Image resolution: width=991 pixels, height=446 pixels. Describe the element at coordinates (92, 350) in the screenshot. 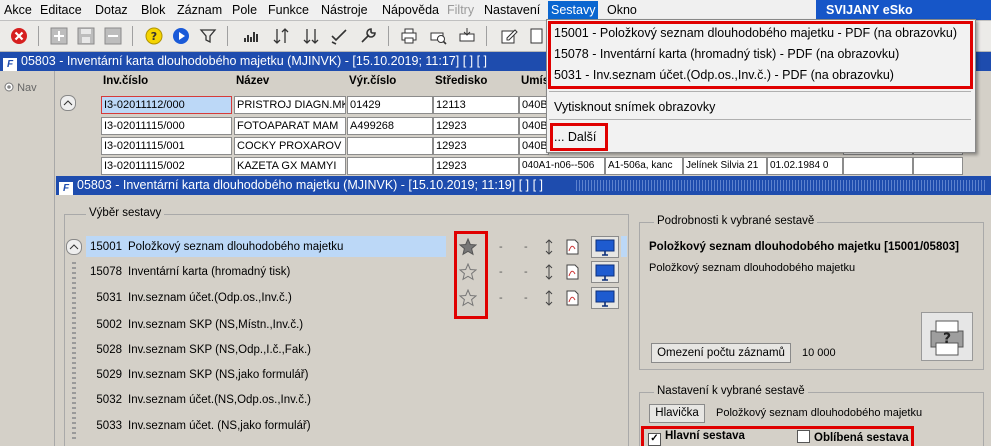

I see `report-code: 5028` at that location.